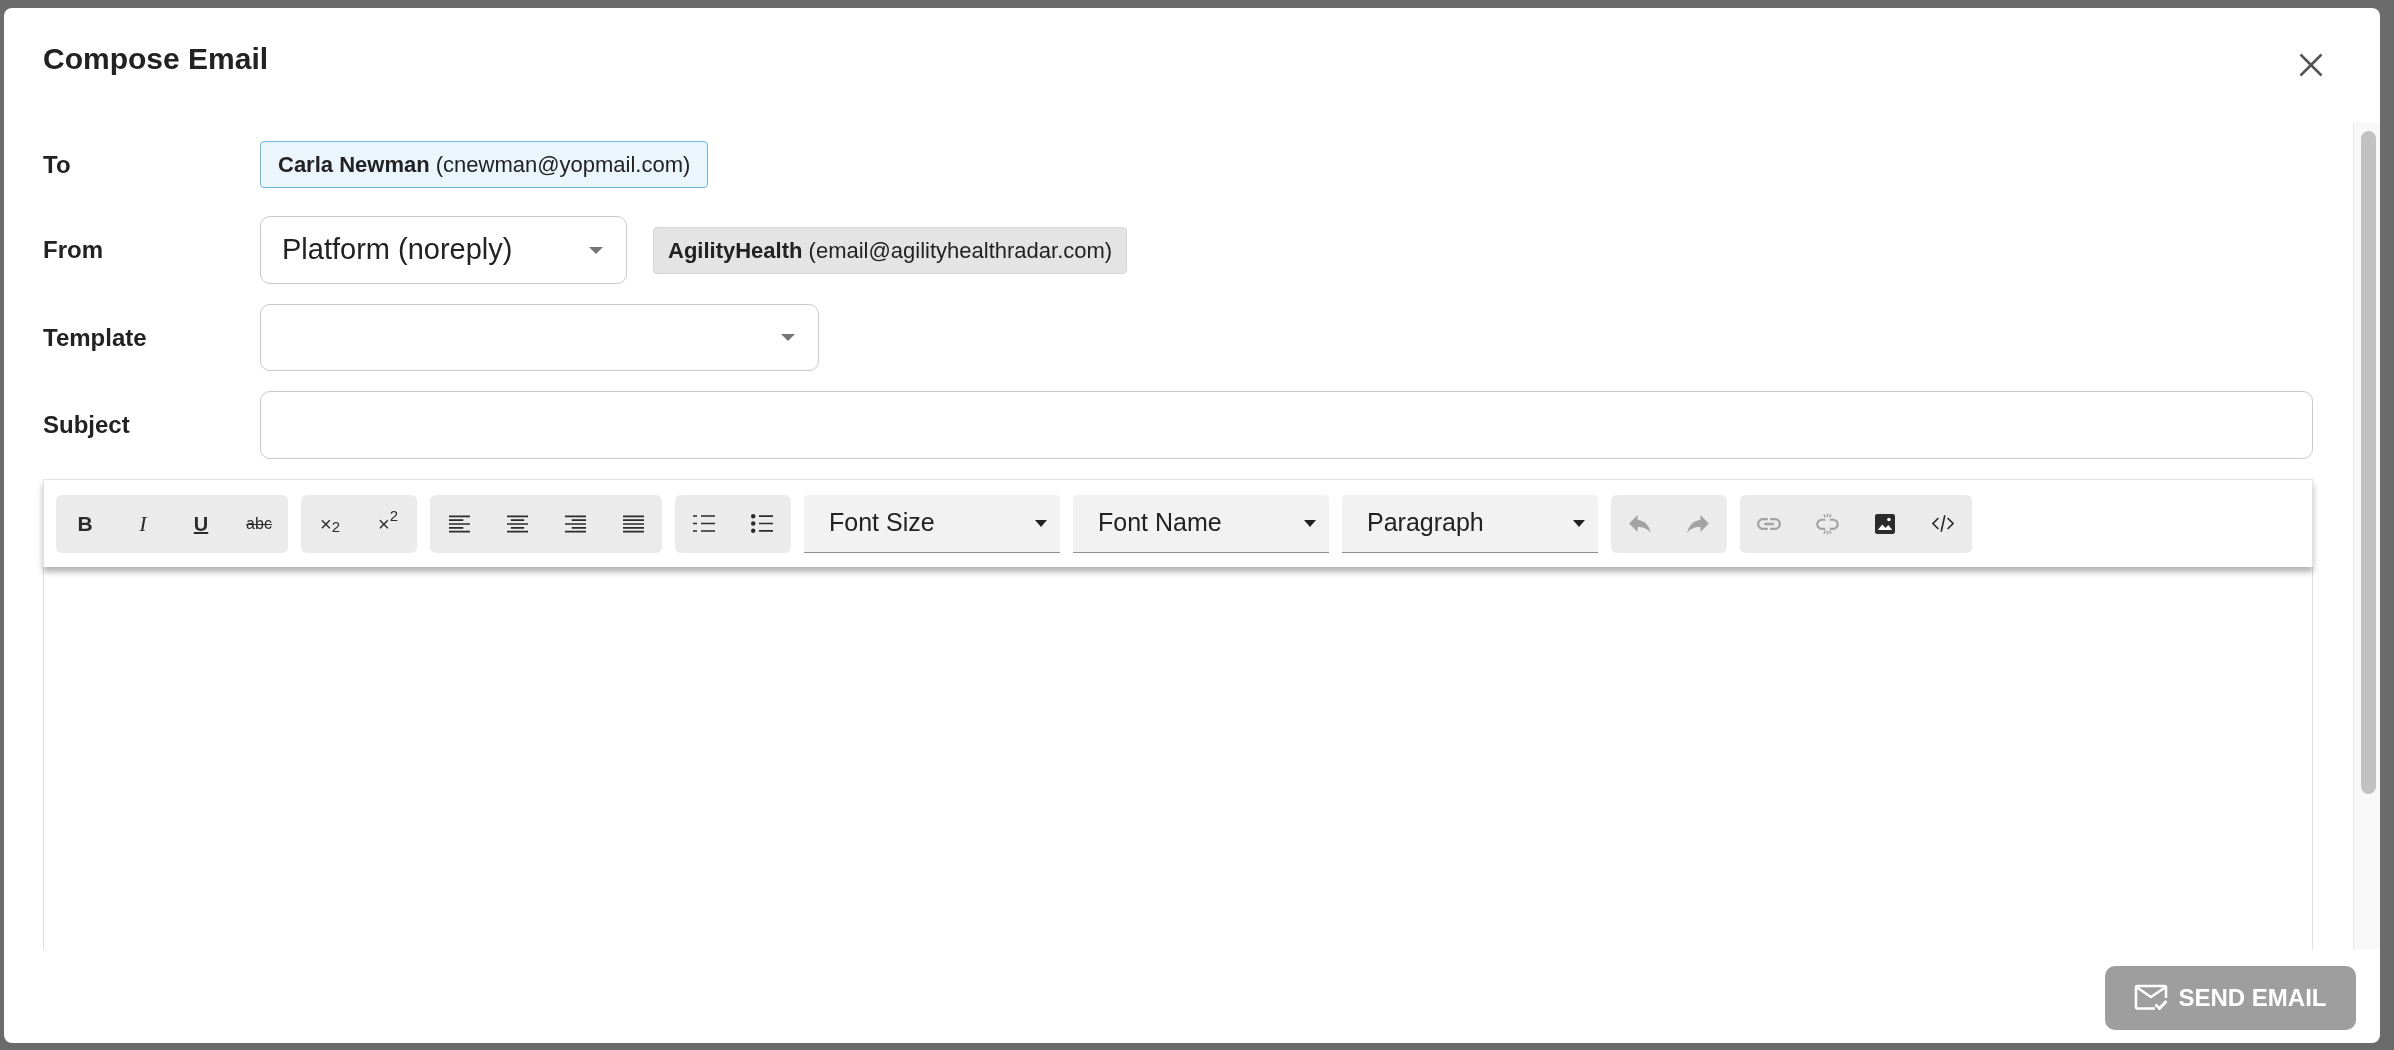 The image size is (2394, 1050). Describe the element at coordinates (156, 59) in the screenshot. I see `dialog-title: Compose Email` at that location.